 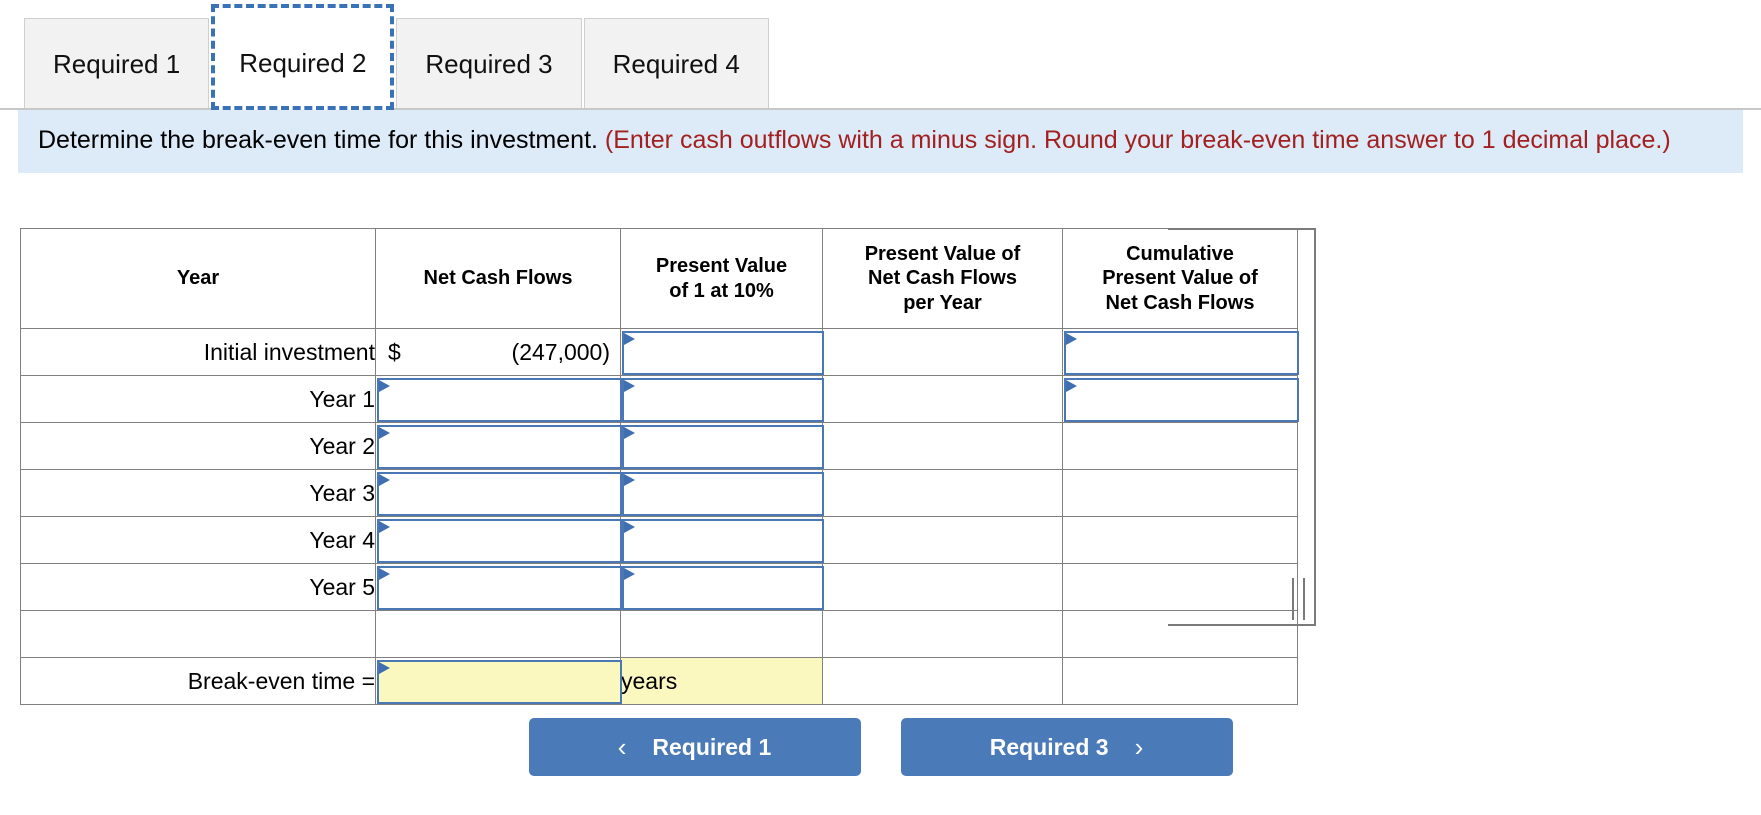 What do you see at coordinates (942, 302) in the screenshot?
I see `header-line: per Year` at bounding box center [942, 302].